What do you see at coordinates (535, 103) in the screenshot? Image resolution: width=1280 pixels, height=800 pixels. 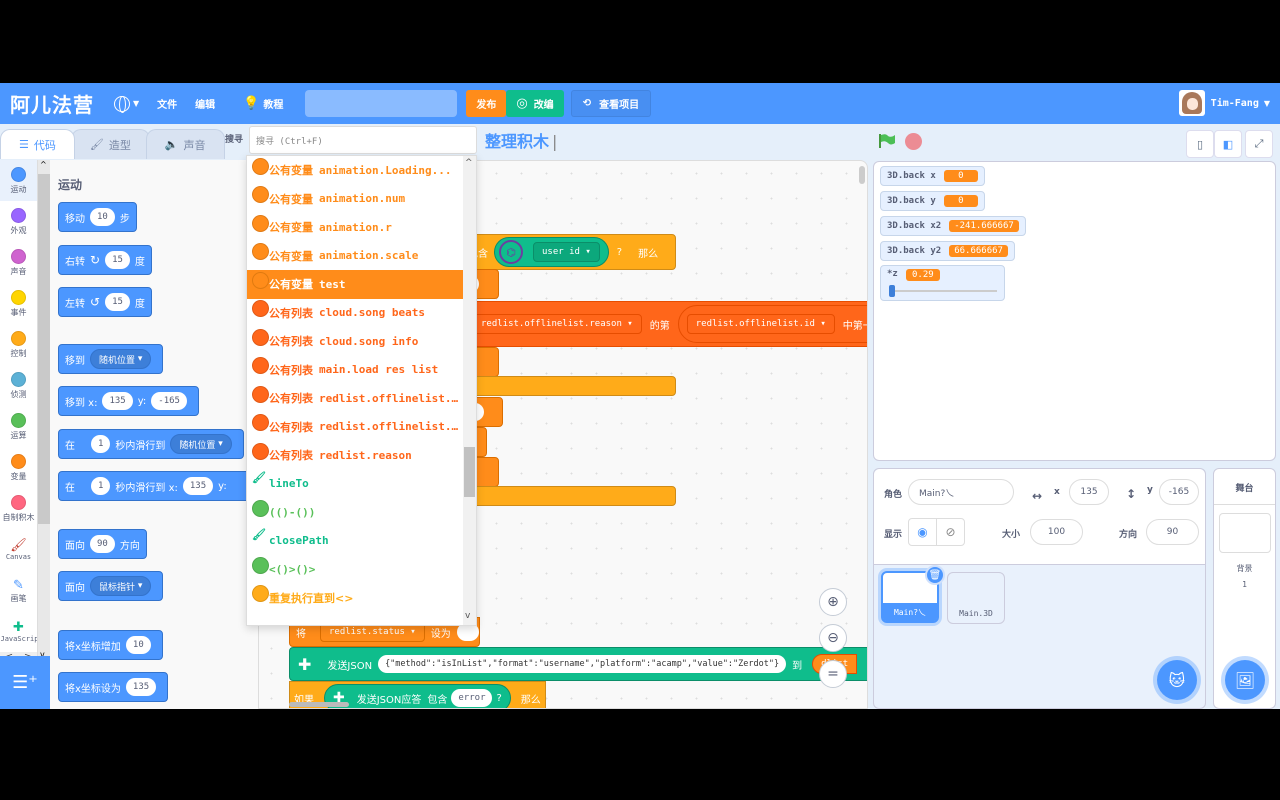 I see `remix-button: ◎ 改编` at bounding box center [535, 103].